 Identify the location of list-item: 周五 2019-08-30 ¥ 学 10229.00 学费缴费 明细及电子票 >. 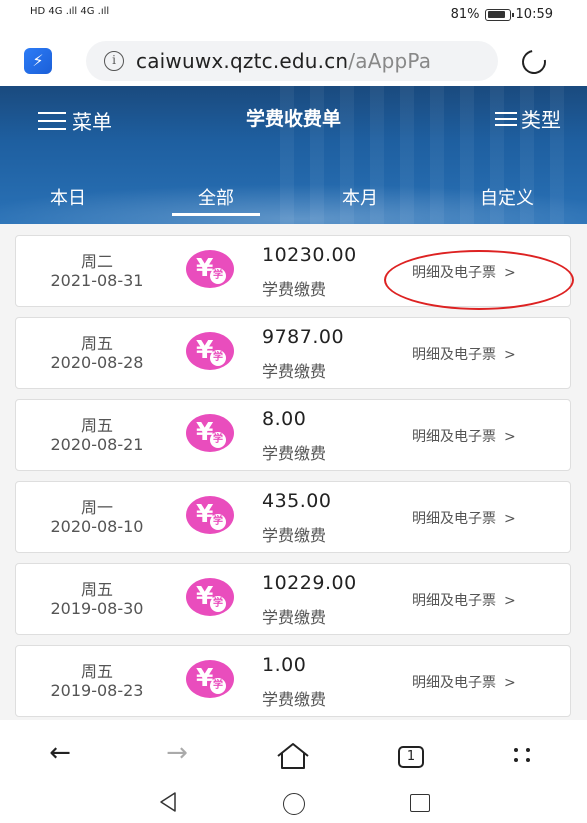
(293, 599).